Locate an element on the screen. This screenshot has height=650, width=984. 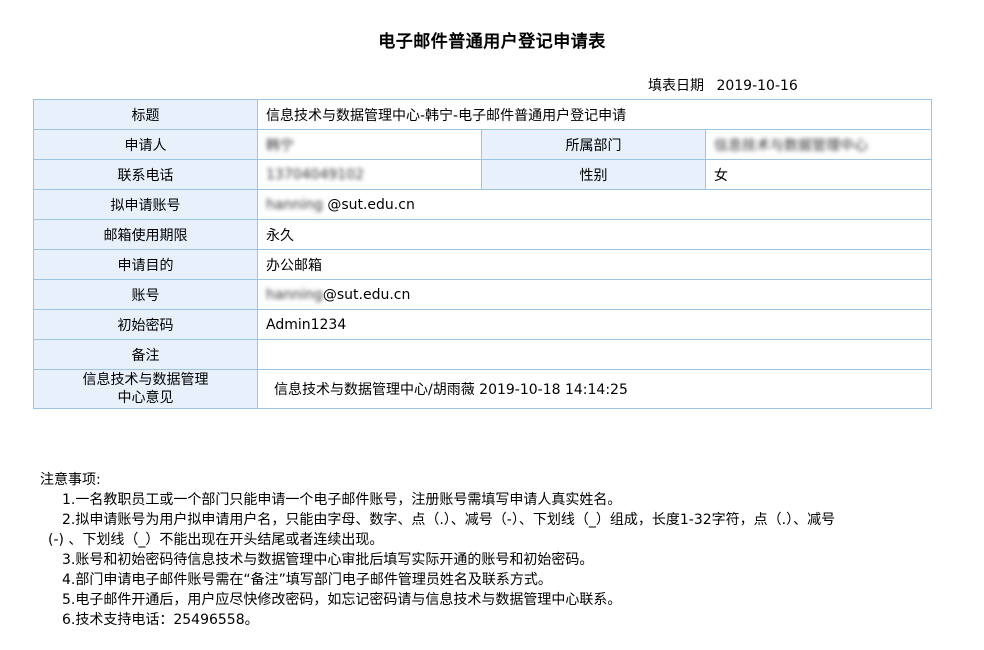
fill-date: 填表日期 2019-10-16 is located at coordinates (723, 85).